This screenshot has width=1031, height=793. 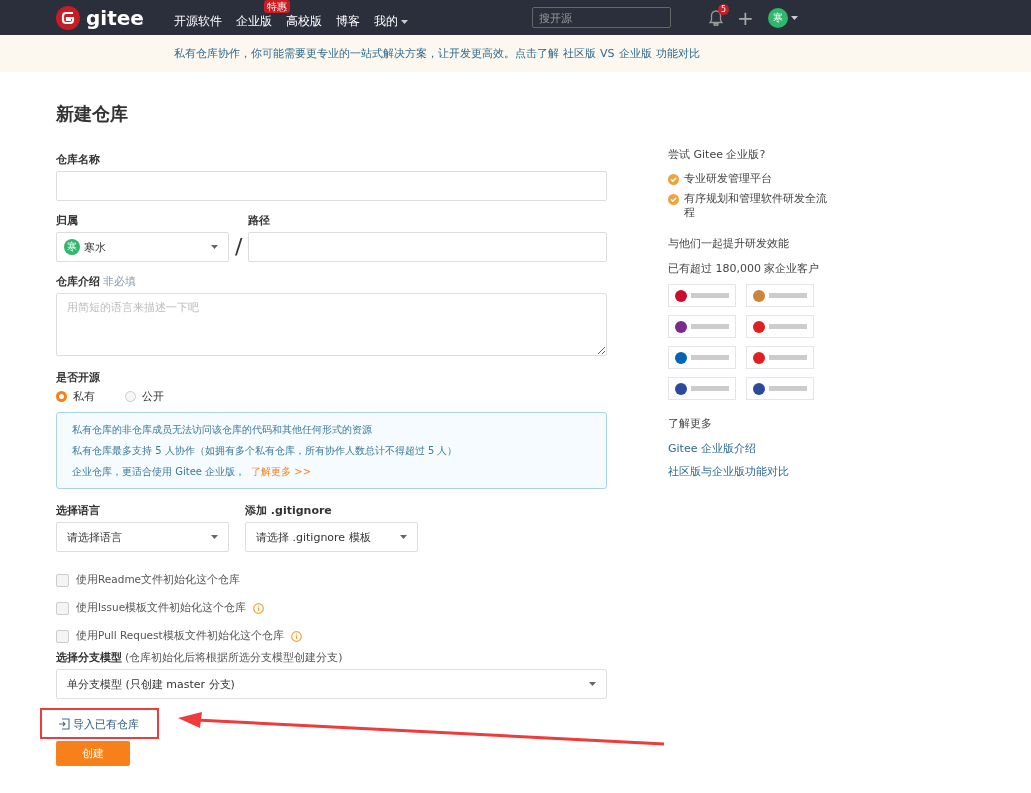 What do you see at coordinates (68, 17) in the screenshot?
I see `logo-icon` at bounding box center [68, 17].